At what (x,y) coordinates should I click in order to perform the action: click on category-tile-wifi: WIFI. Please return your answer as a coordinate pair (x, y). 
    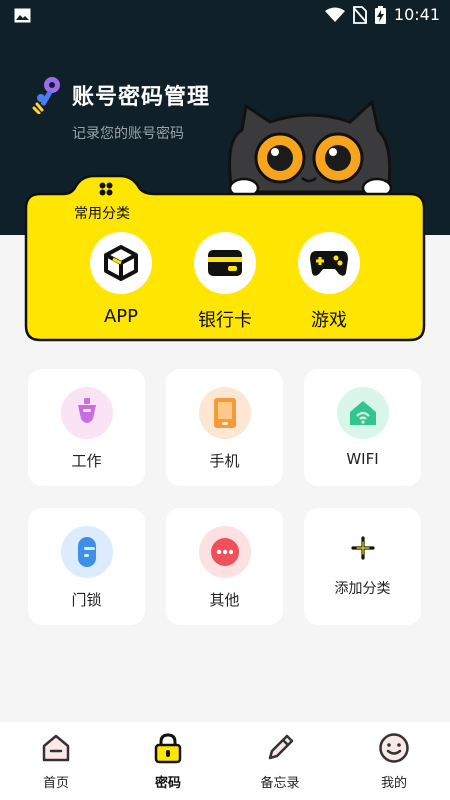
    Looking at the image, I should click on (362, 427).